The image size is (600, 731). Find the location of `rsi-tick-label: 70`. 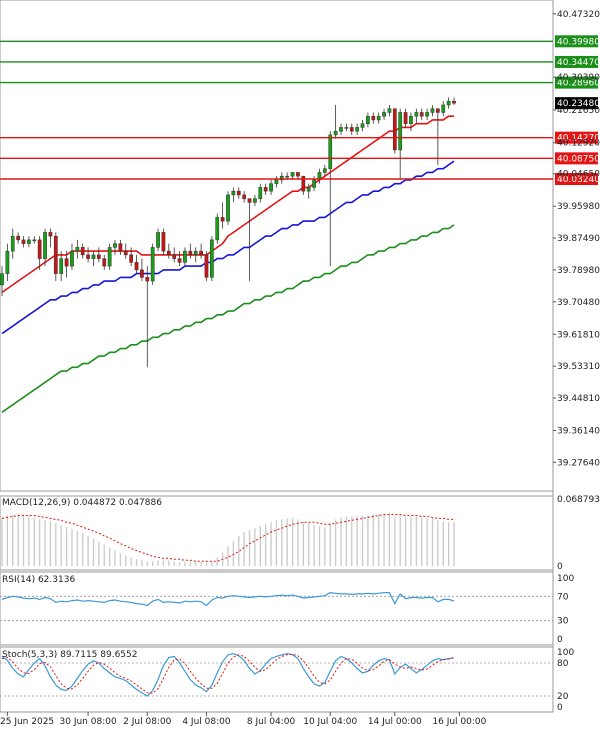

rsi-tick-label: 70 is located at coordinates (563, 597).